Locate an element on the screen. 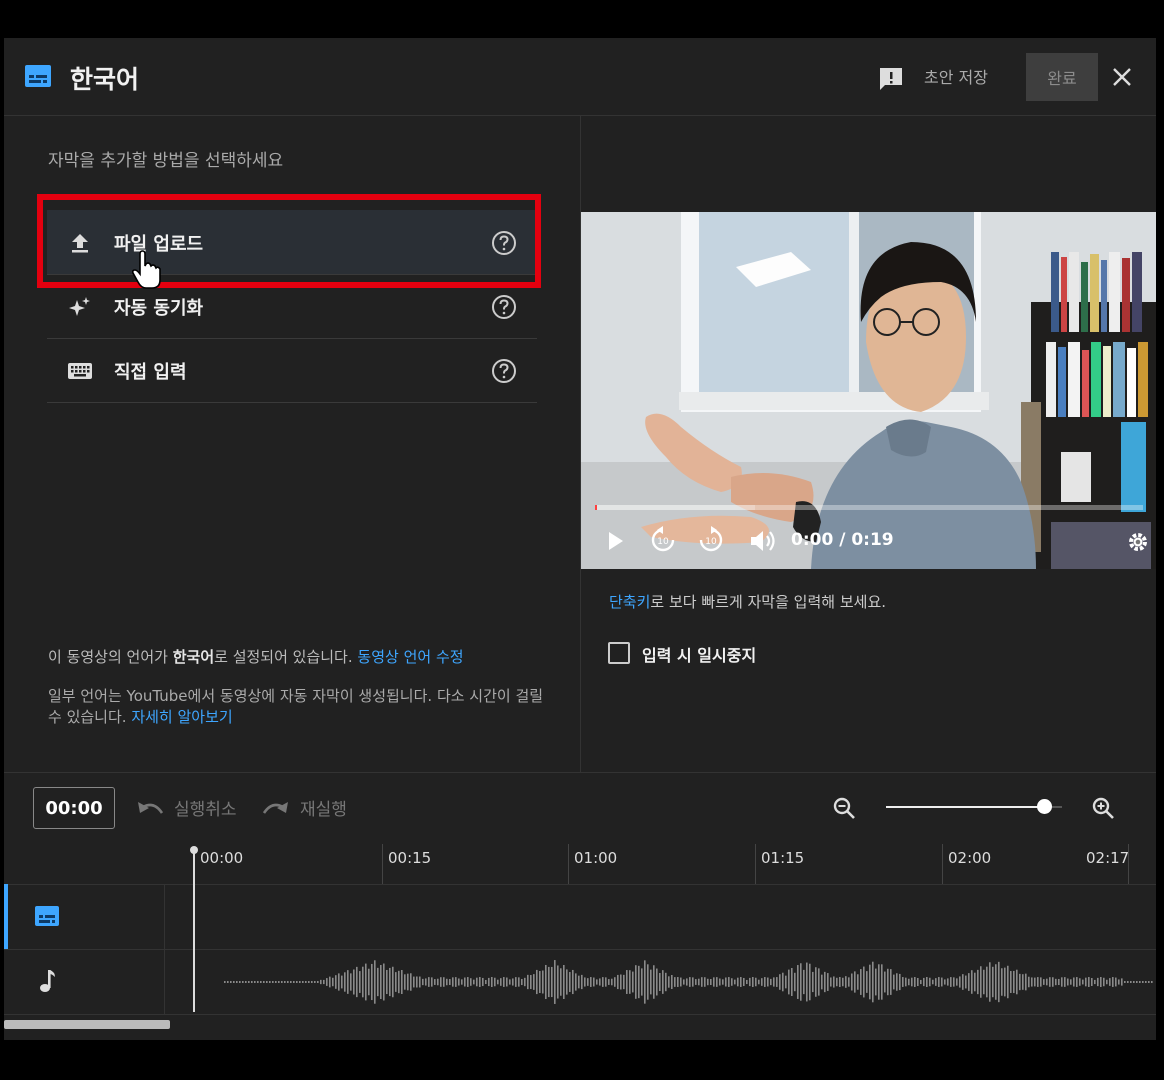  volume-icon is located at coordinates (763, 541).